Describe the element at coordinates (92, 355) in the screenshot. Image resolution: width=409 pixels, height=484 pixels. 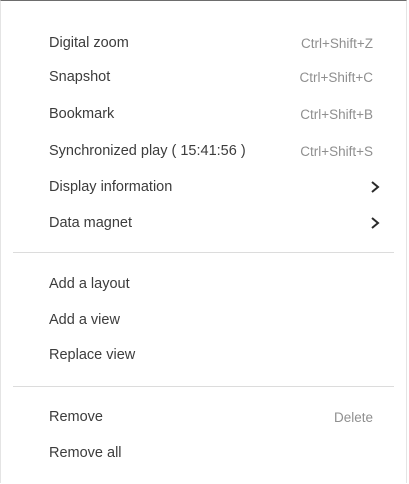
I see `menu-item-label: Replace view` at that location.